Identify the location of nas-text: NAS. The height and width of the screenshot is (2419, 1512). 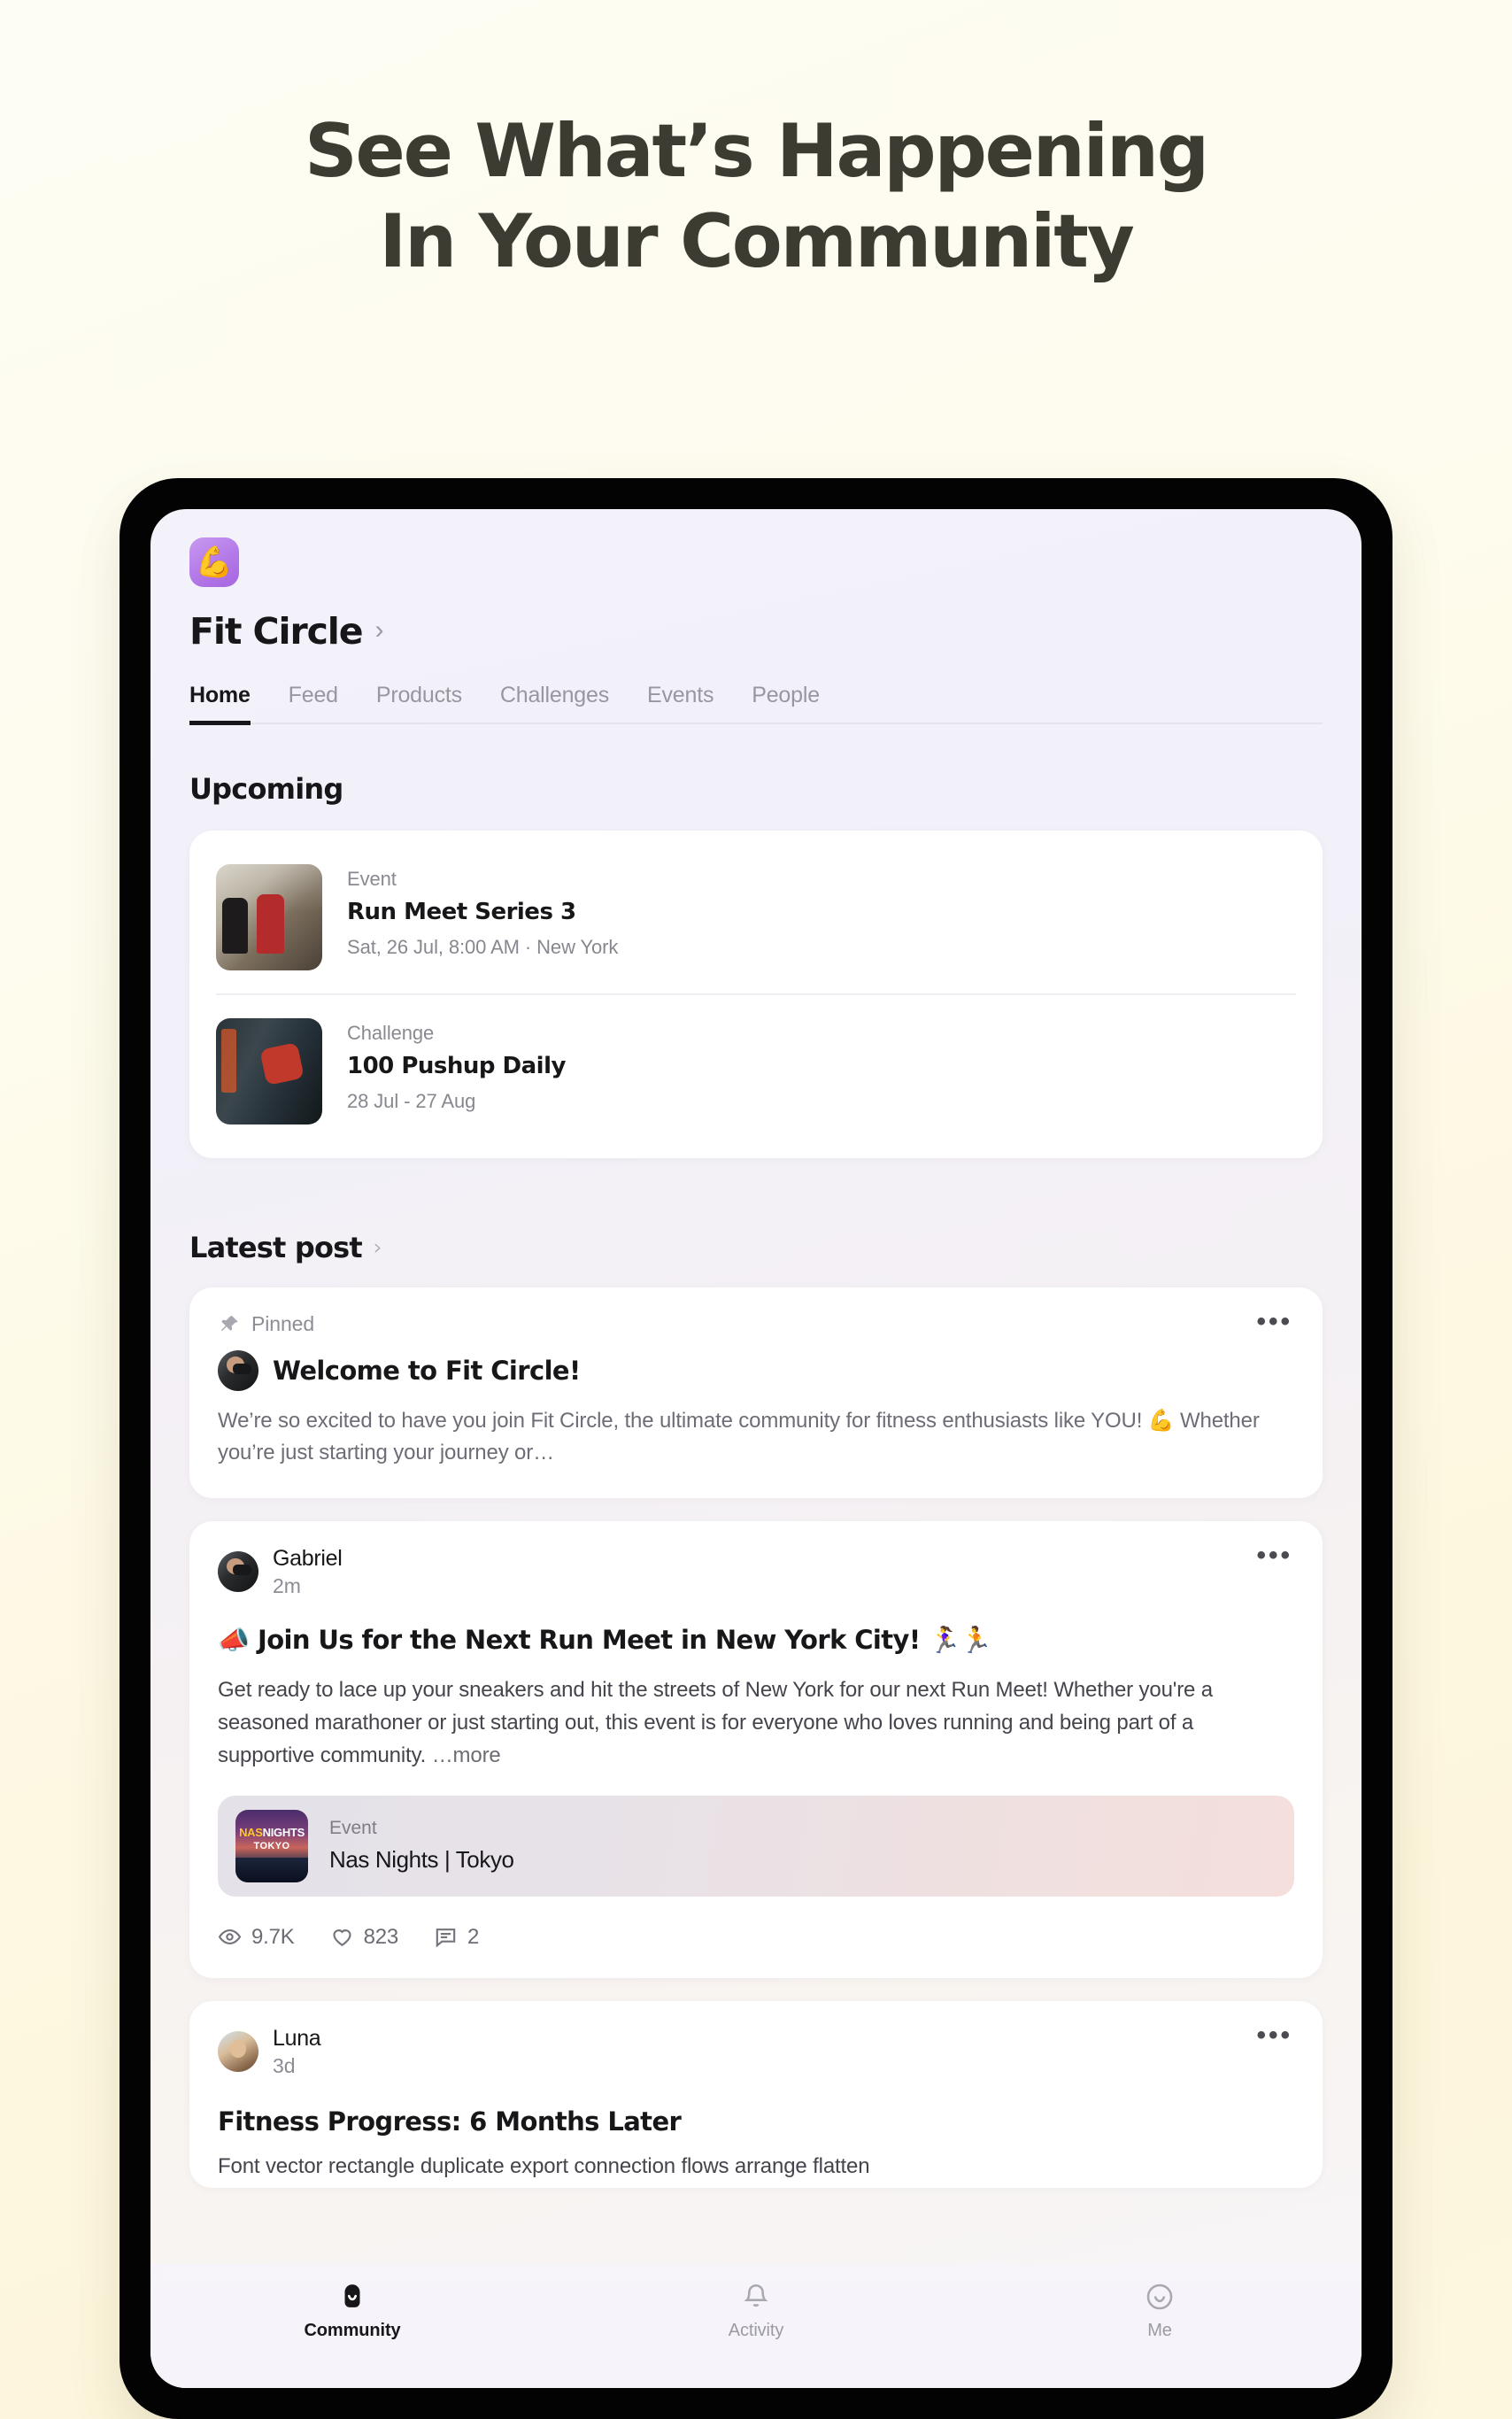
(251, 1833).